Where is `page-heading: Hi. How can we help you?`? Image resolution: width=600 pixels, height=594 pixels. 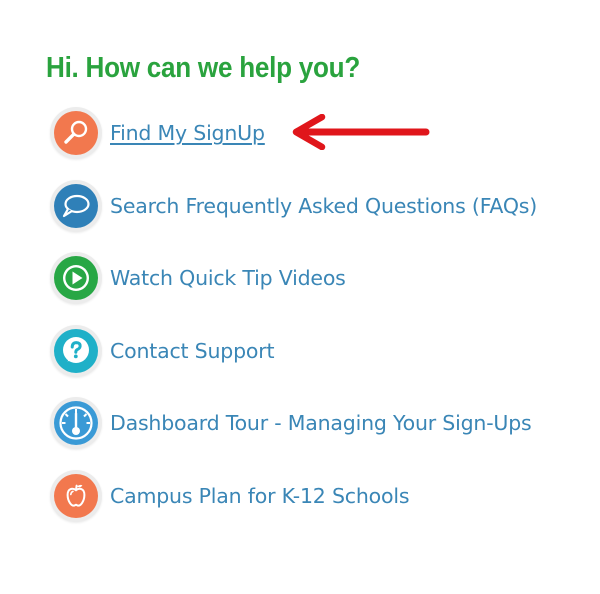
page-heading: Hi. How can we help you? is located at coordinates (203, 68).